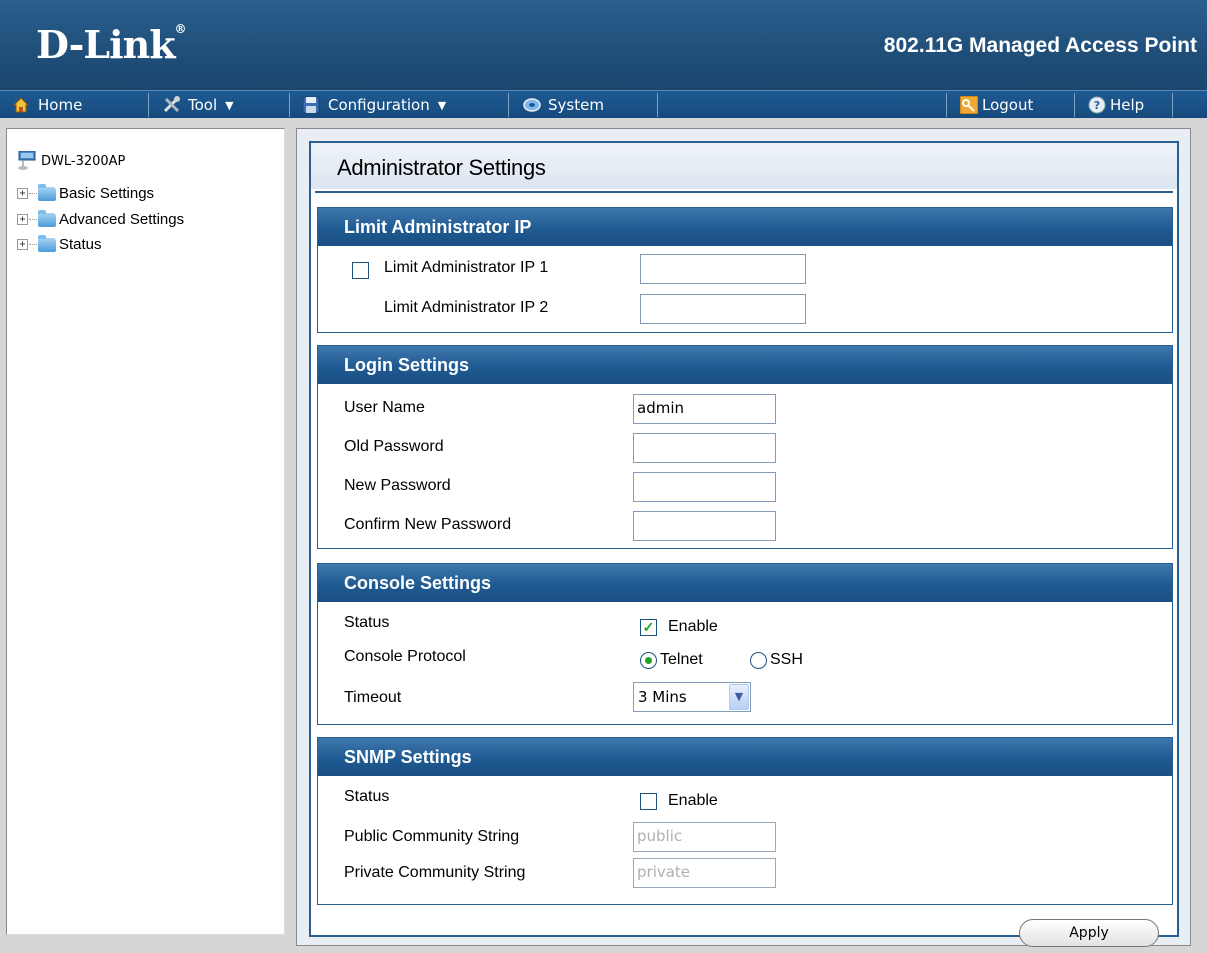  Describe the element at coordinates (693, 800) in the screenshot. I see `snmp-enable-label: Enable` at that location.